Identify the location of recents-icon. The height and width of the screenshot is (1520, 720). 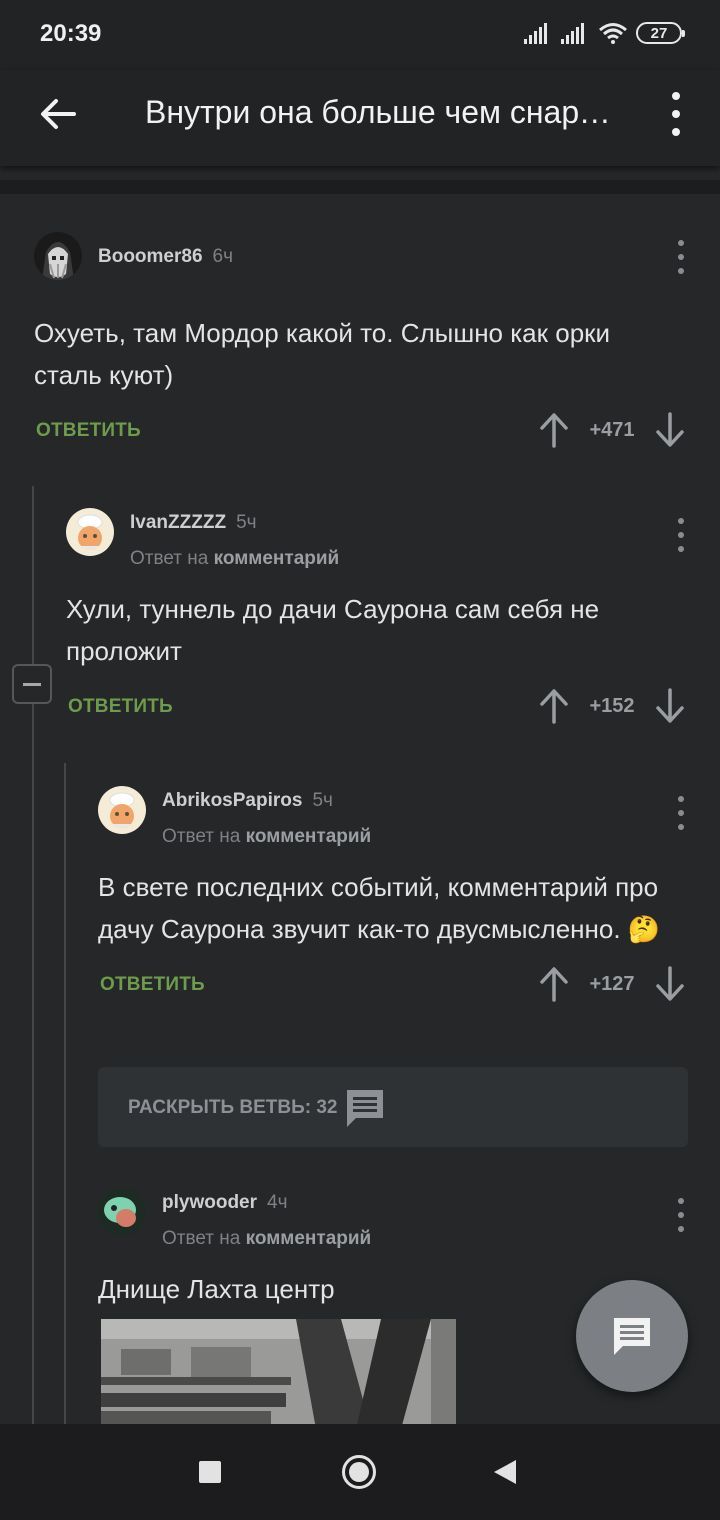
(210, 1472).